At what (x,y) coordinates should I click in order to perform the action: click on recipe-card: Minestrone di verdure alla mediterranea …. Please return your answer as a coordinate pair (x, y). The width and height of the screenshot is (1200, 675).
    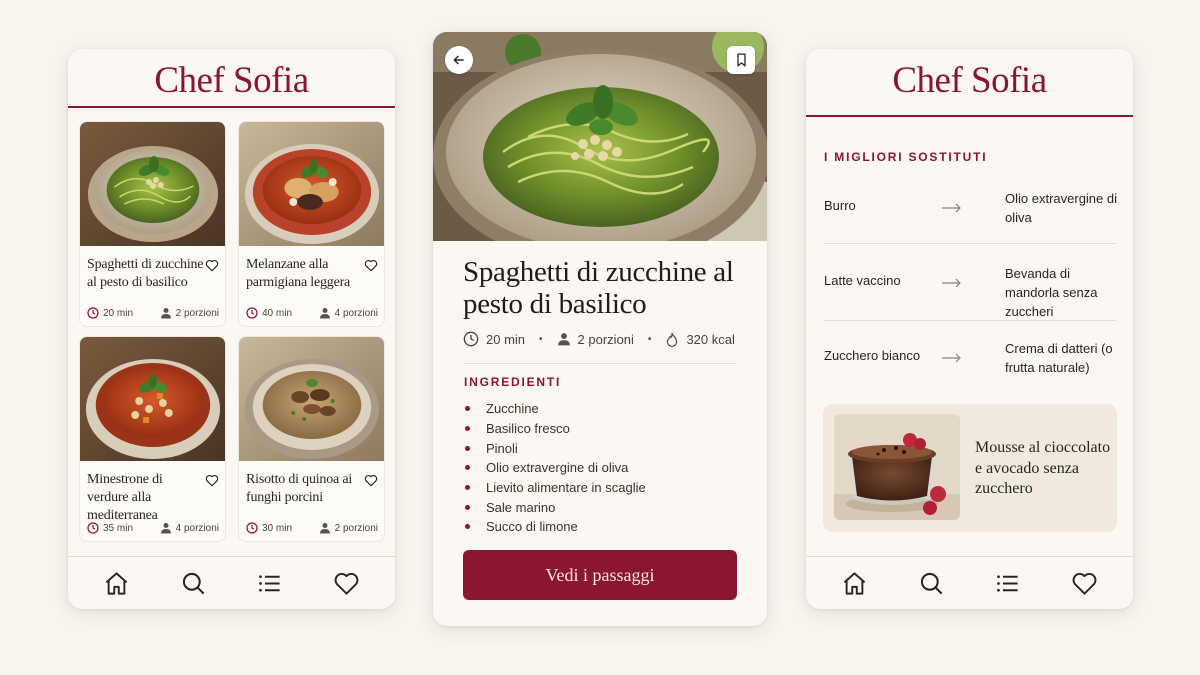
    Looking at the image, I should click on (152, 439).